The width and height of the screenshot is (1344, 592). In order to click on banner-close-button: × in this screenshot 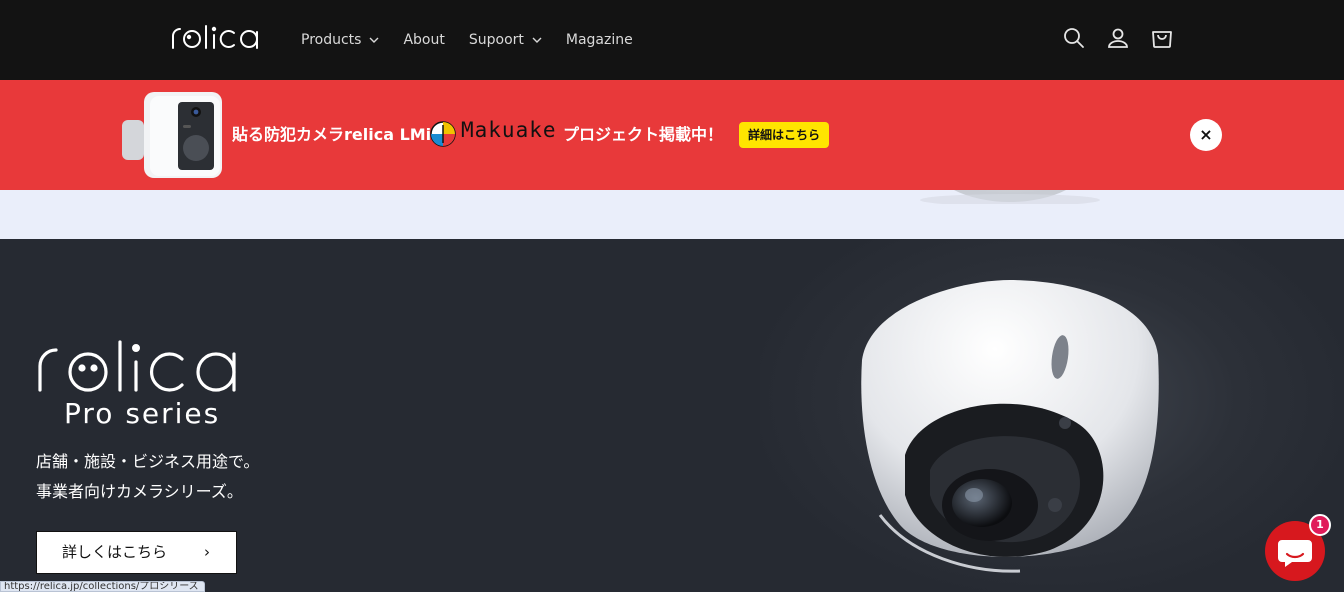, I will do `click(1206, 135)`.